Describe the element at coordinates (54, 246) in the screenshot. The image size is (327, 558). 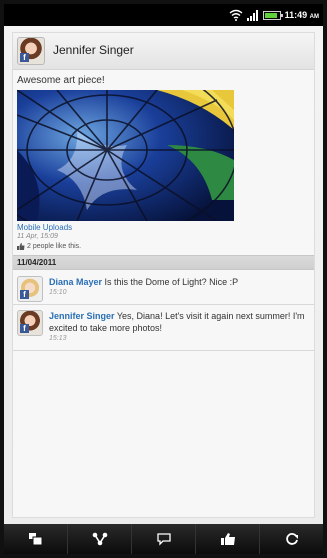
I see `likes-text: 2 people like this.` at that location.